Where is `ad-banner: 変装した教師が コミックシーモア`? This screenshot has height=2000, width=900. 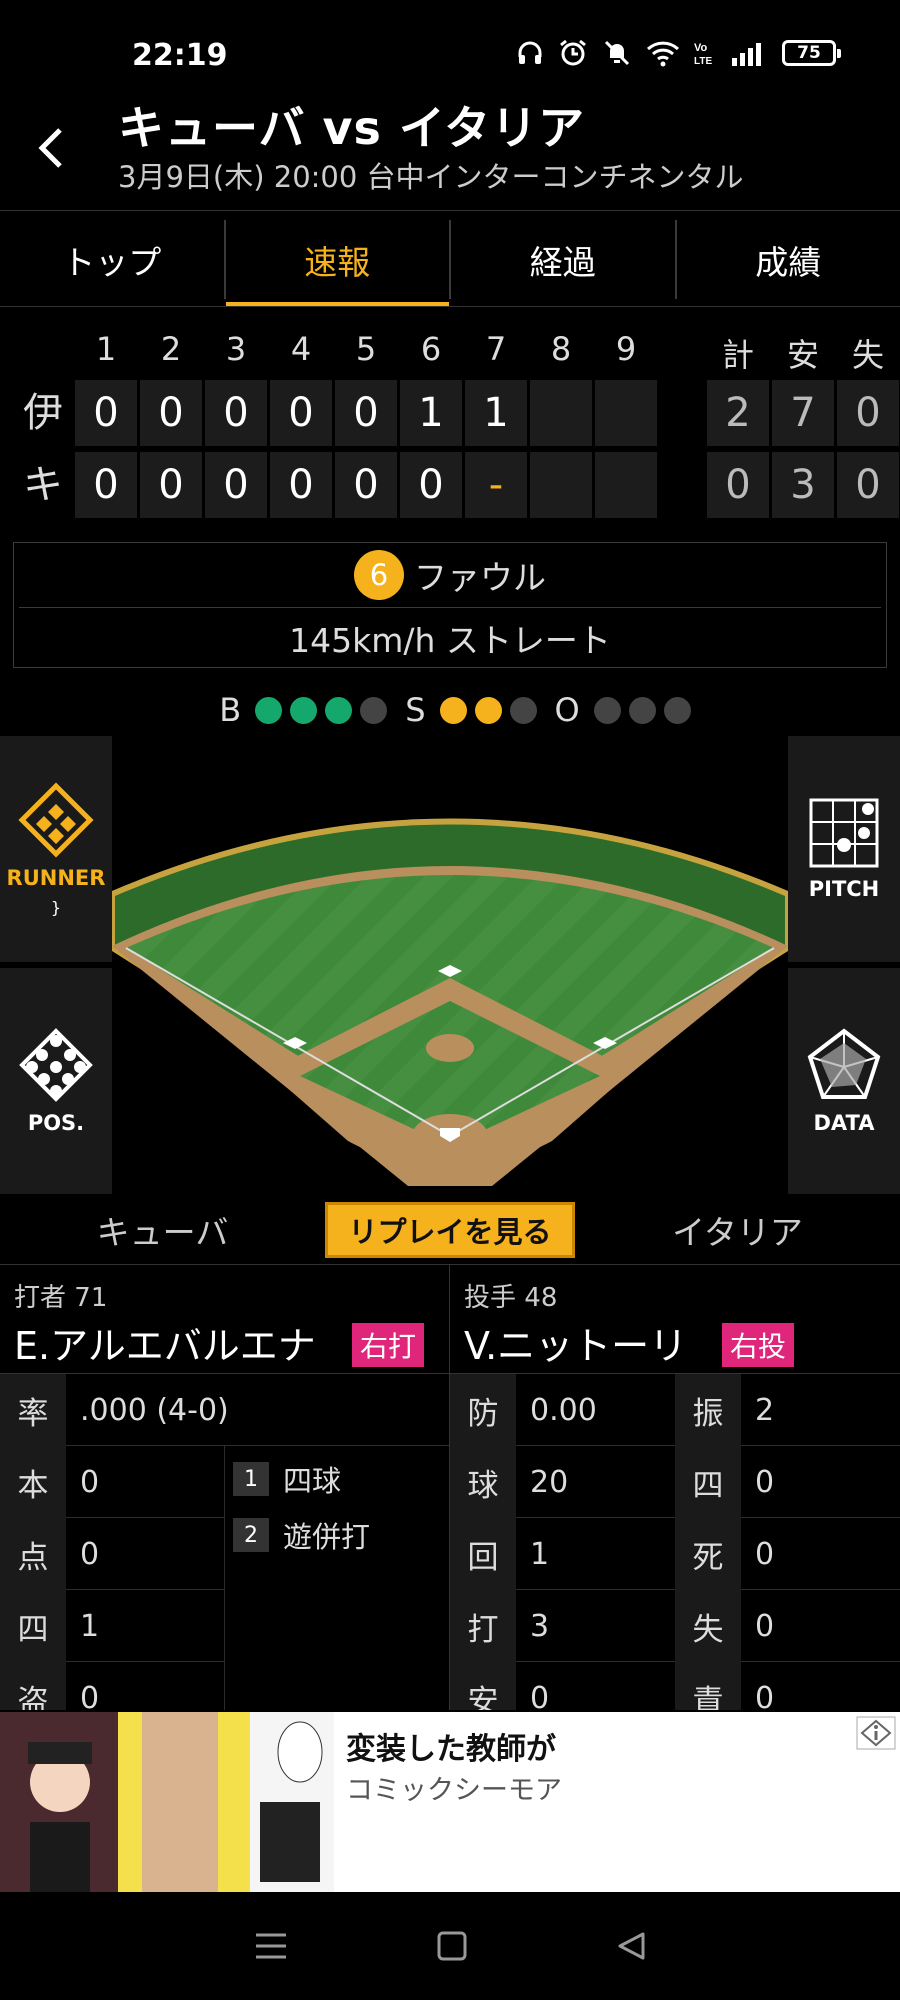
ad-banner: 変装した教師が コミックシーモア is located at coordinates (450, 1802).